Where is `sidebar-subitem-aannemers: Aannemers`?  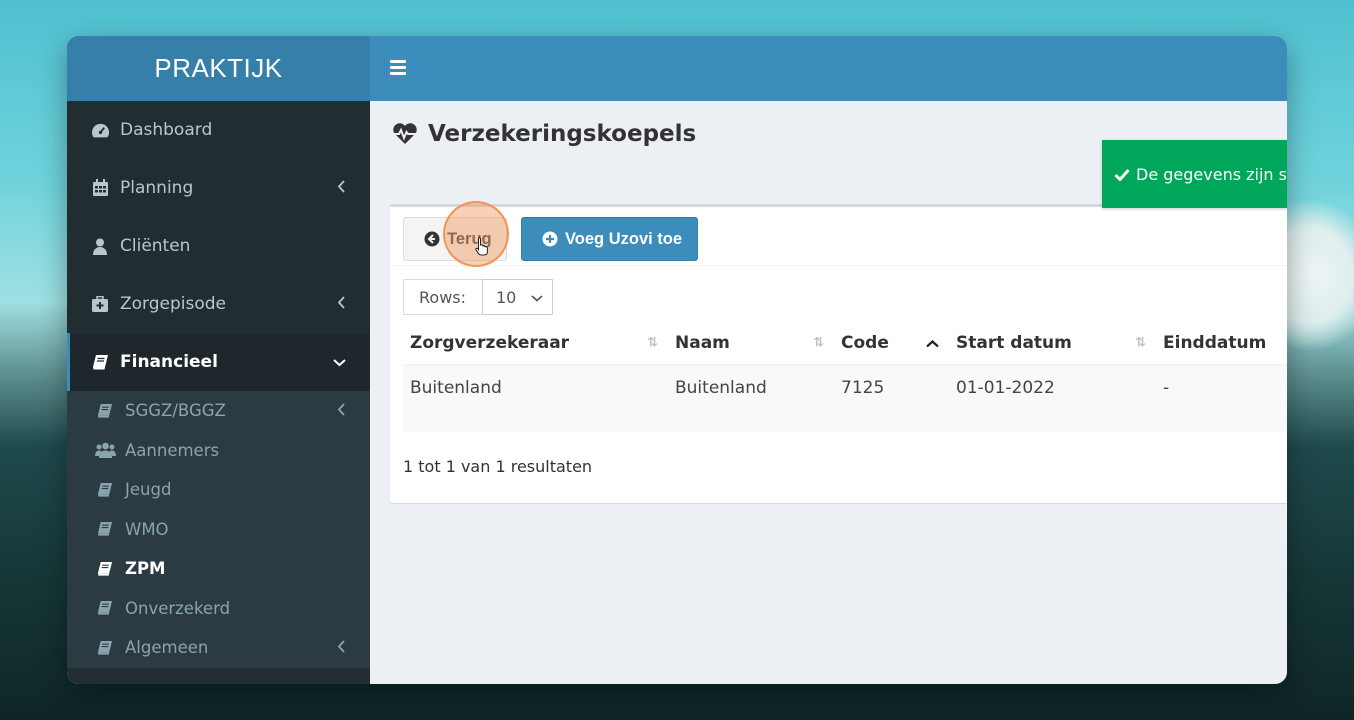
sidebar-subitem-aannemers: Aannemers is located at coordinates (218, 451).